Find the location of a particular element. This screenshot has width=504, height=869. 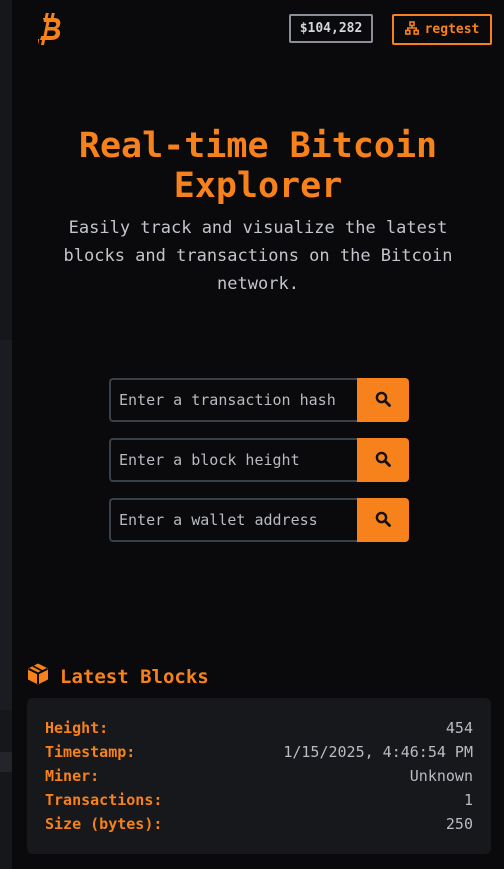

wallet-search-button is located at coordinates (383, 520).